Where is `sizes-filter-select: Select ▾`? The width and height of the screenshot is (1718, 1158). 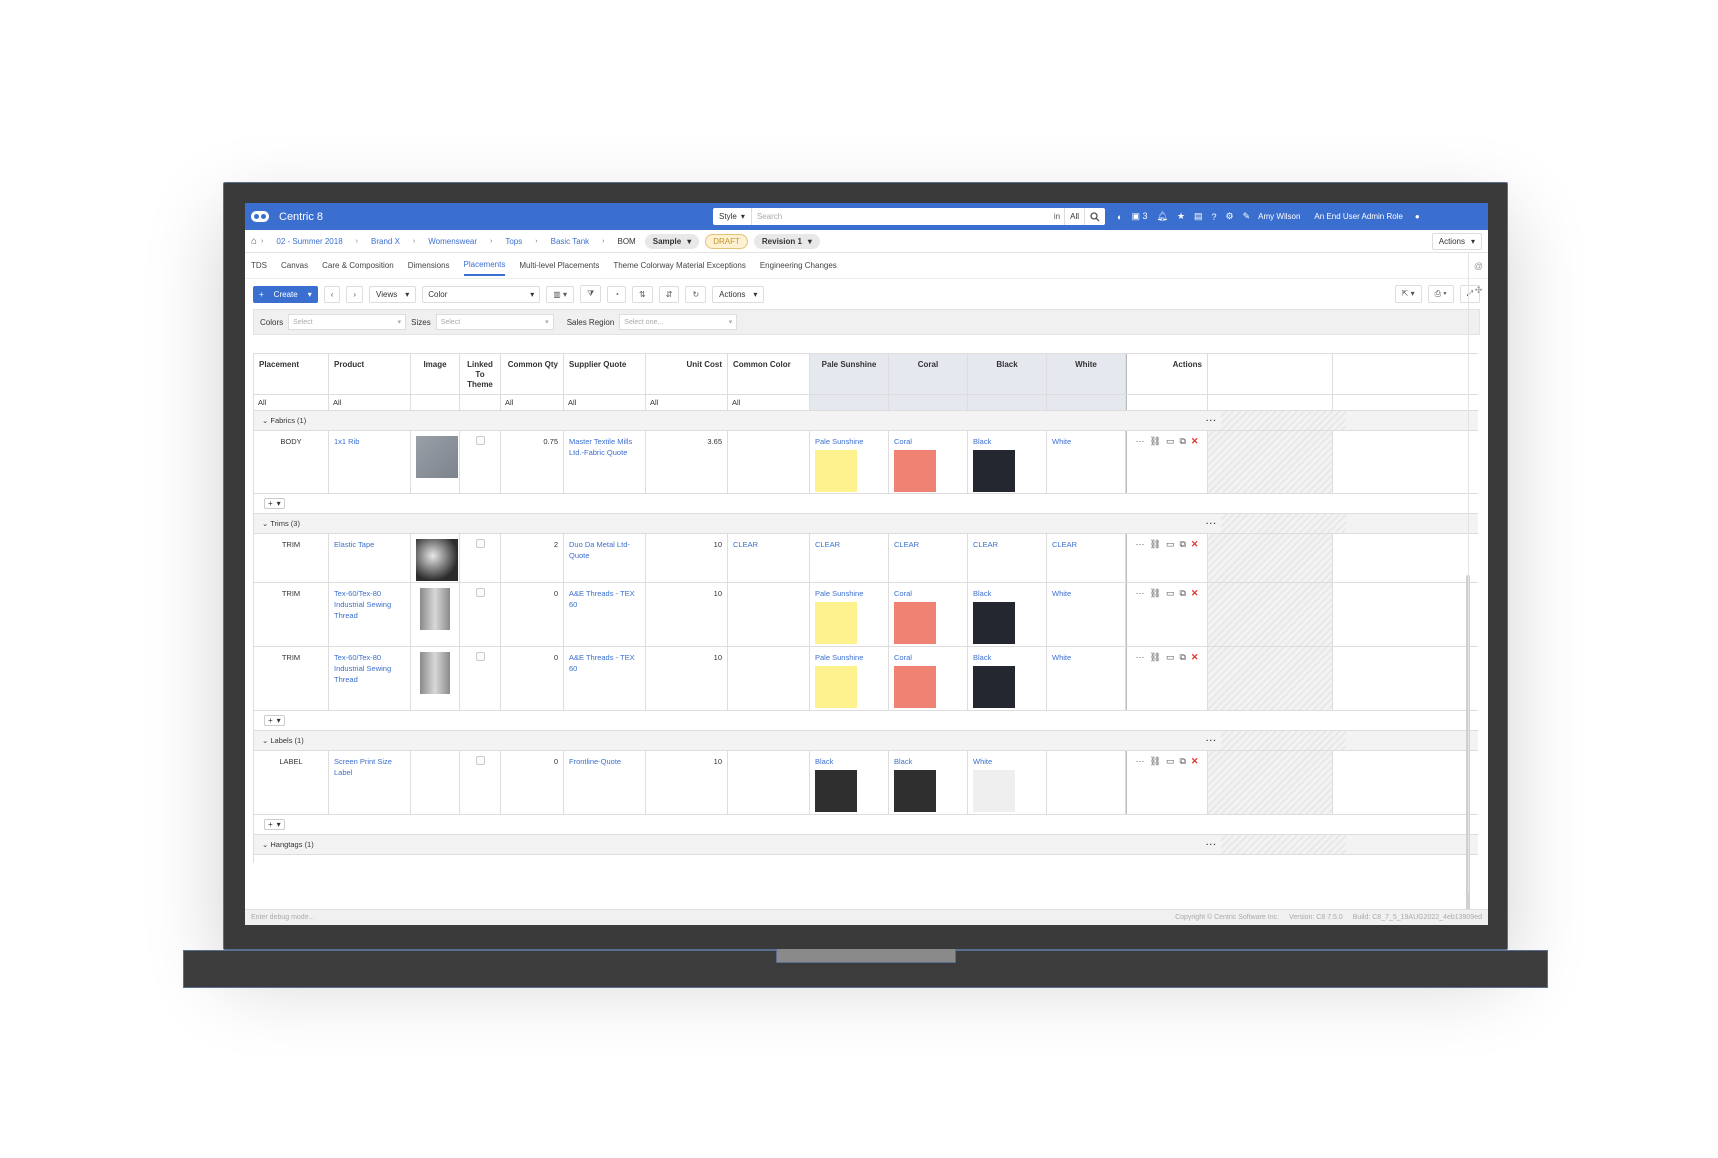
sizes-filter-select: Select ▾ is located at coordinates (494, 322).